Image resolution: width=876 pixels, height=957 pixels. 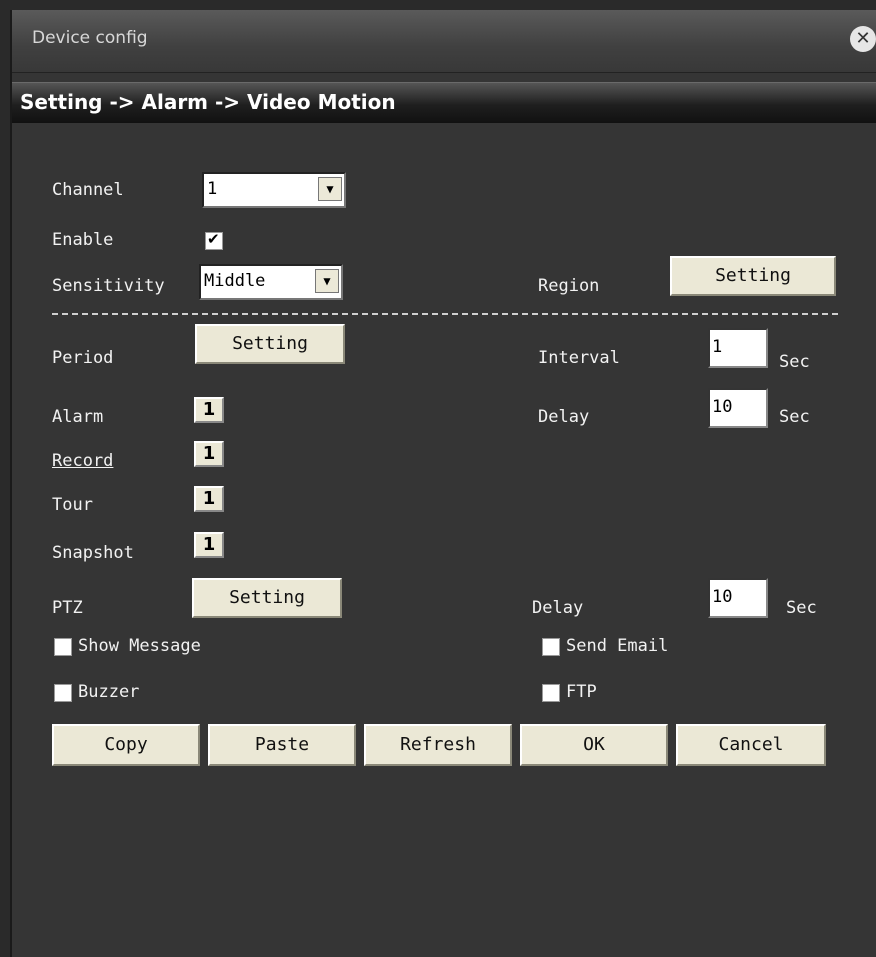 What do you see at coordinates (209, 410) in the screenshot?
I see `alarm-channel-box: 1` at bounding box center [209, 410].